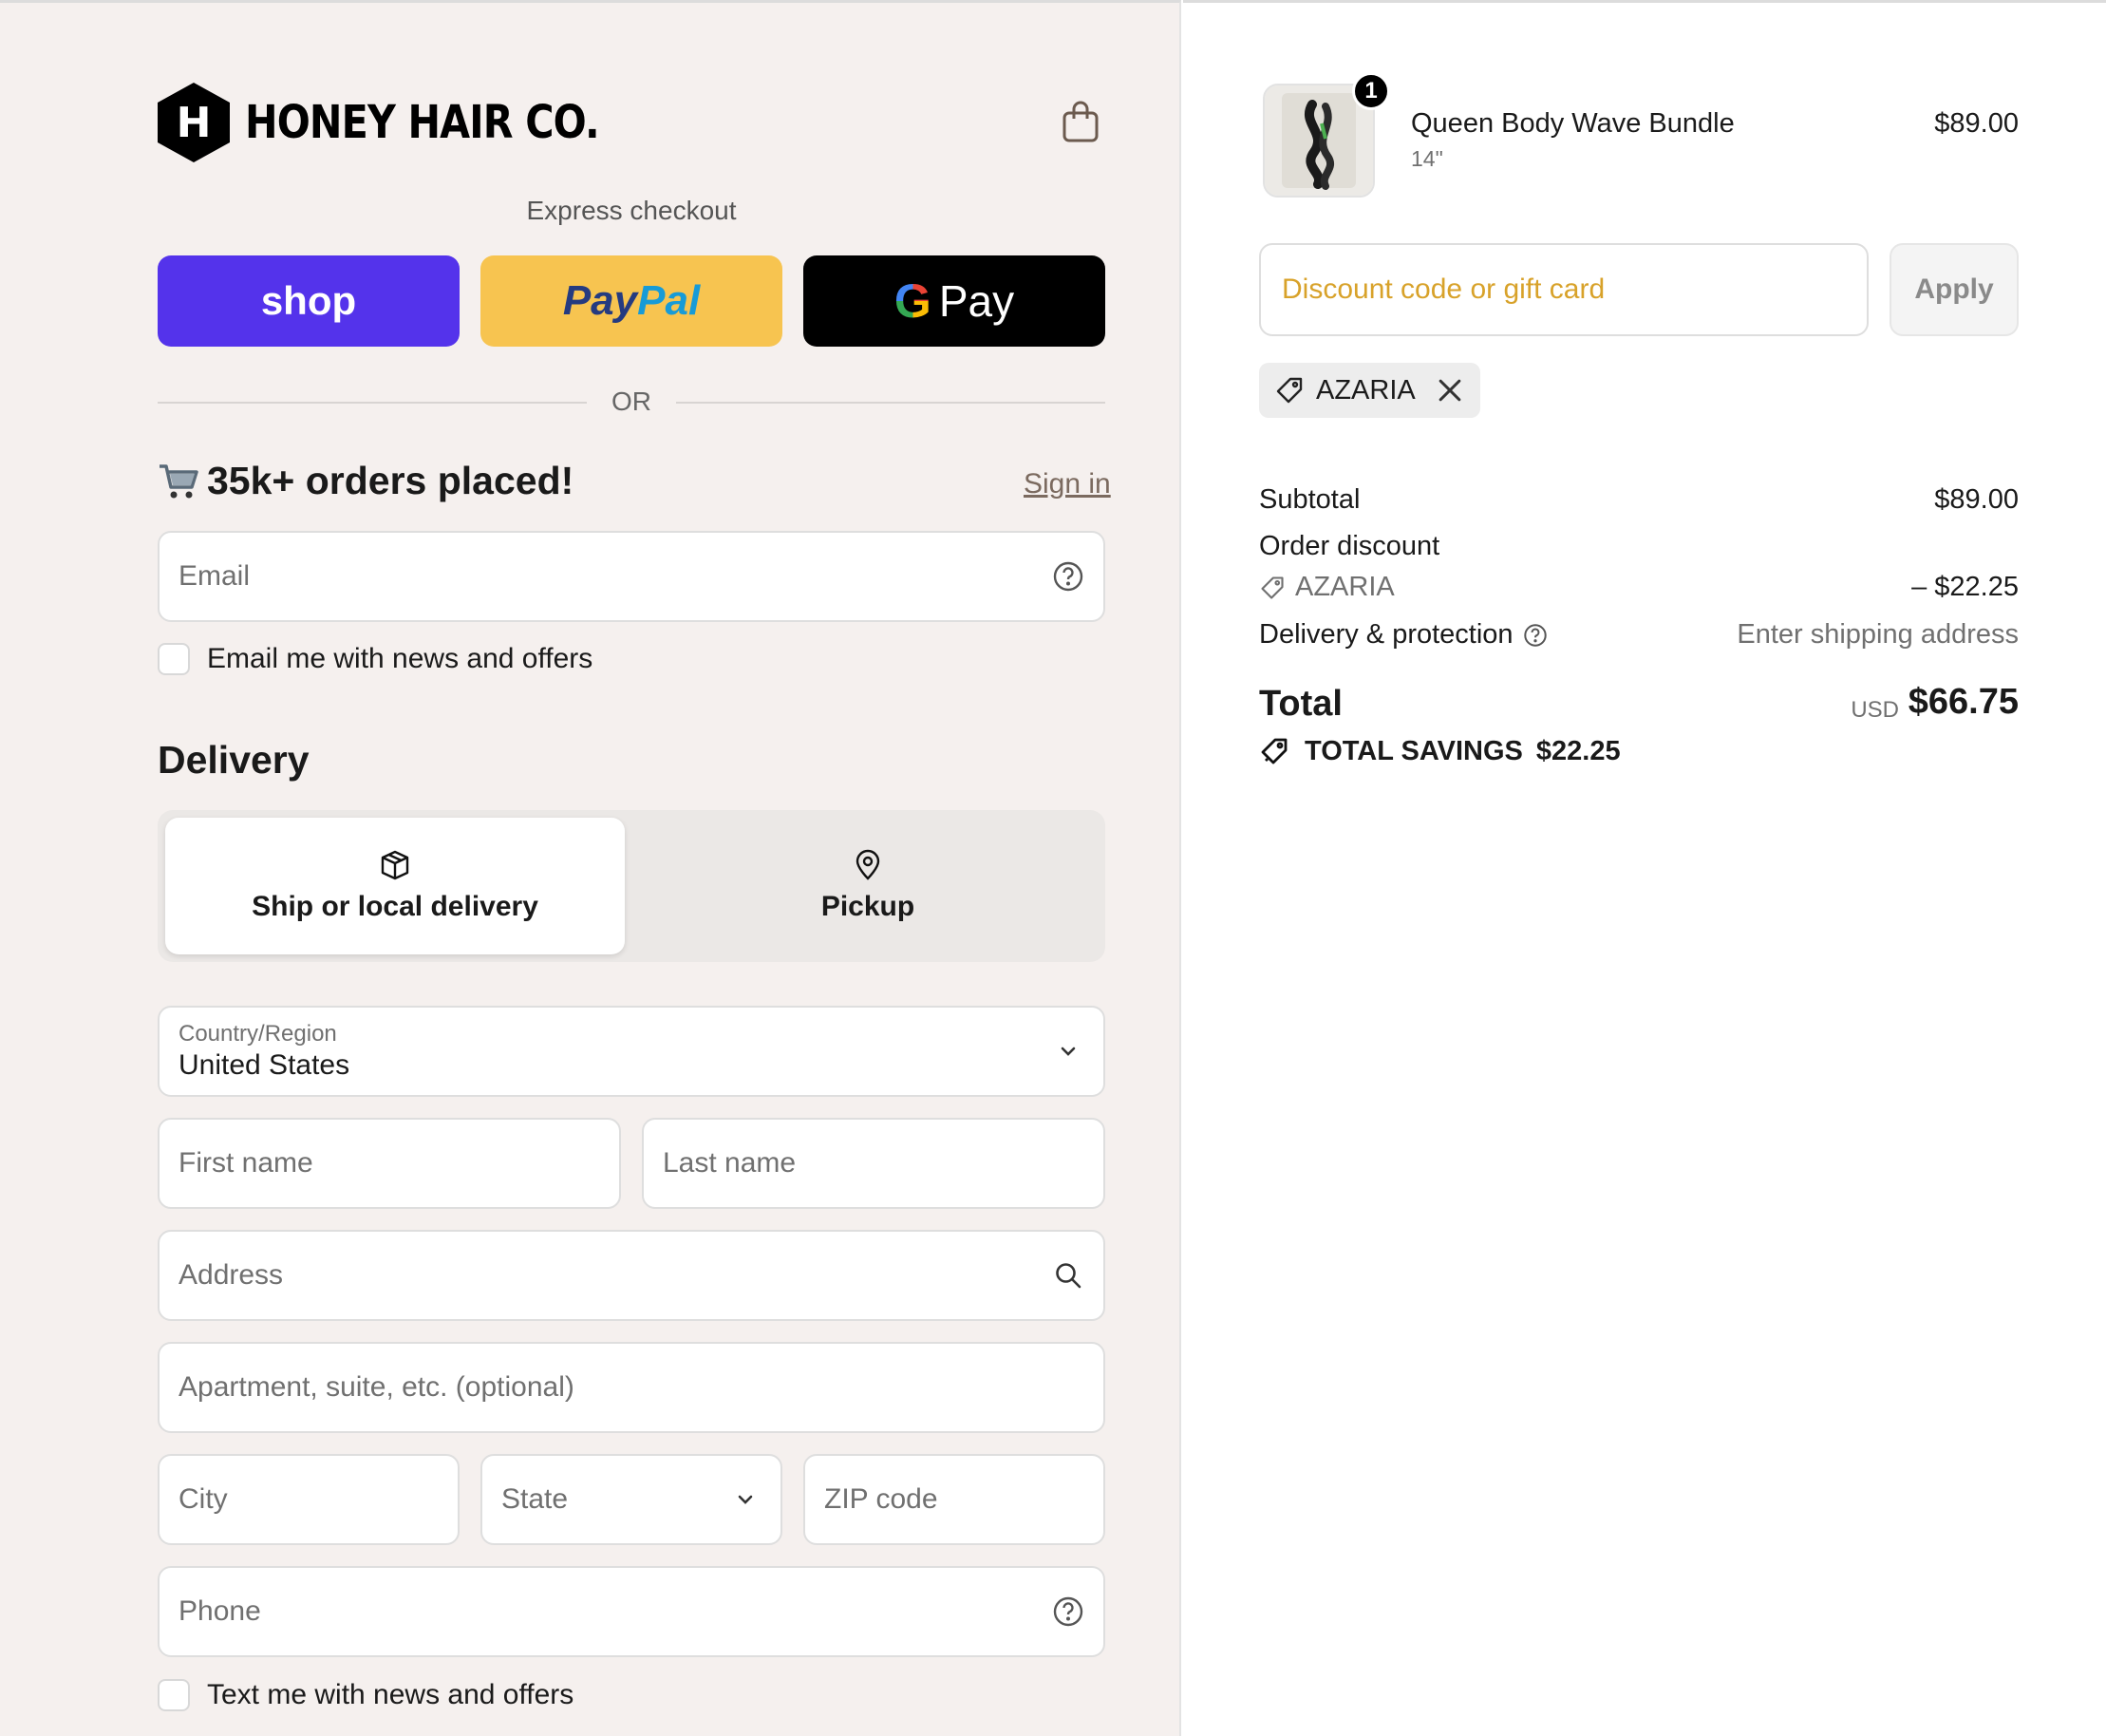  Describe the element at coordinates (912, 301) in the screenshot. I see `google-g-icon: G` at that location.